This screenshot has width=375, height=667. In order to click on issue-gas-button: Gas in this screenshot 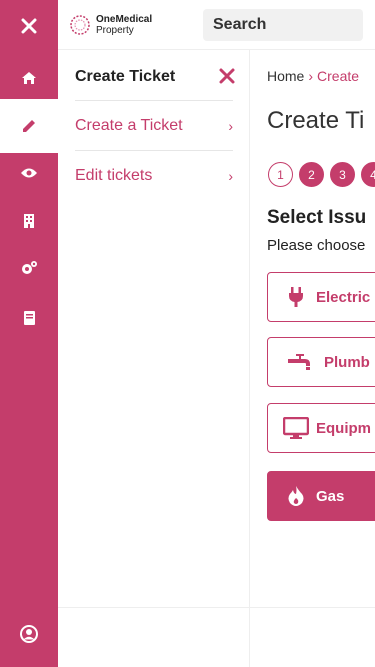, I will do `click(321, 496)`.